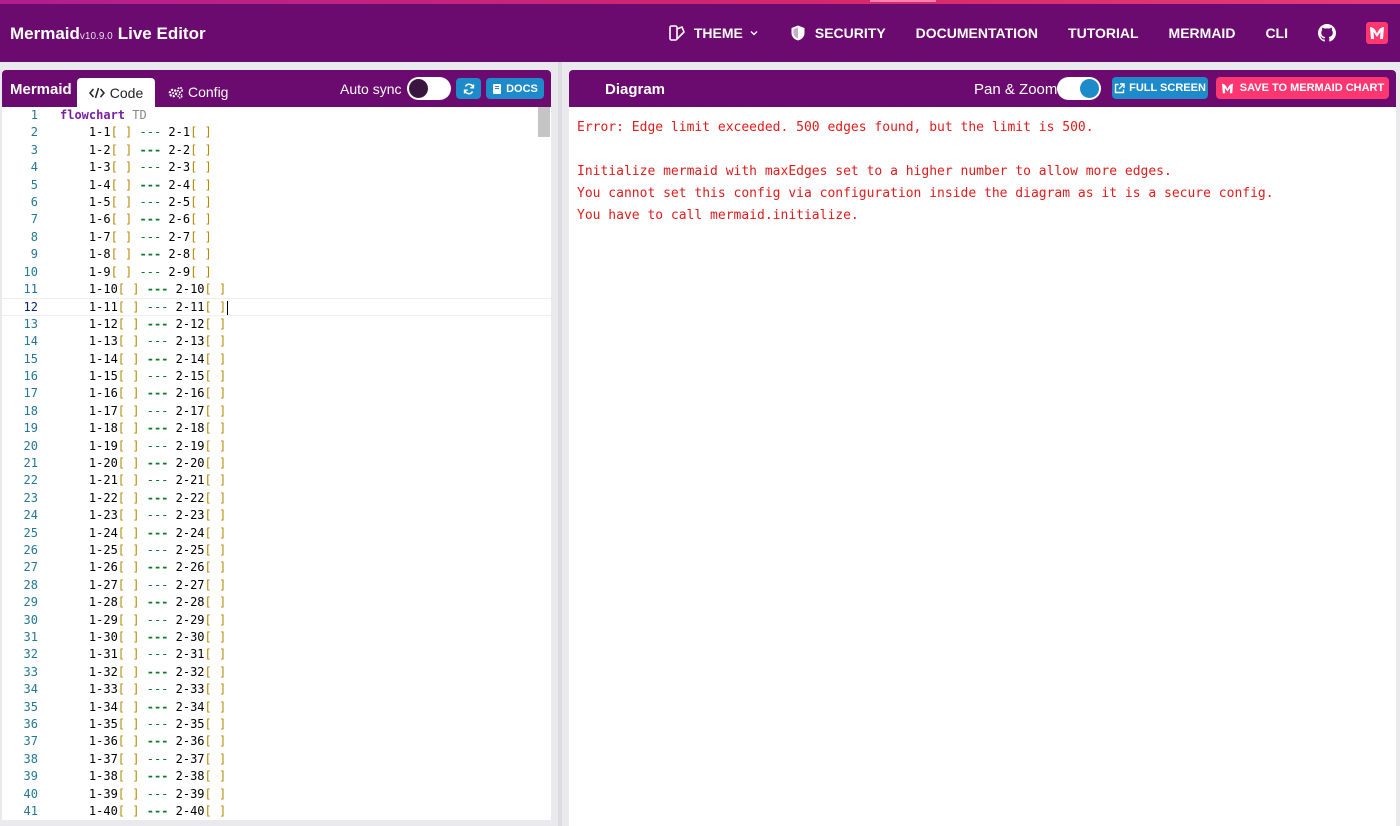  I want to click on code-line: 6 1-5[ ] --- 2-5[ ], so click(276, 202).